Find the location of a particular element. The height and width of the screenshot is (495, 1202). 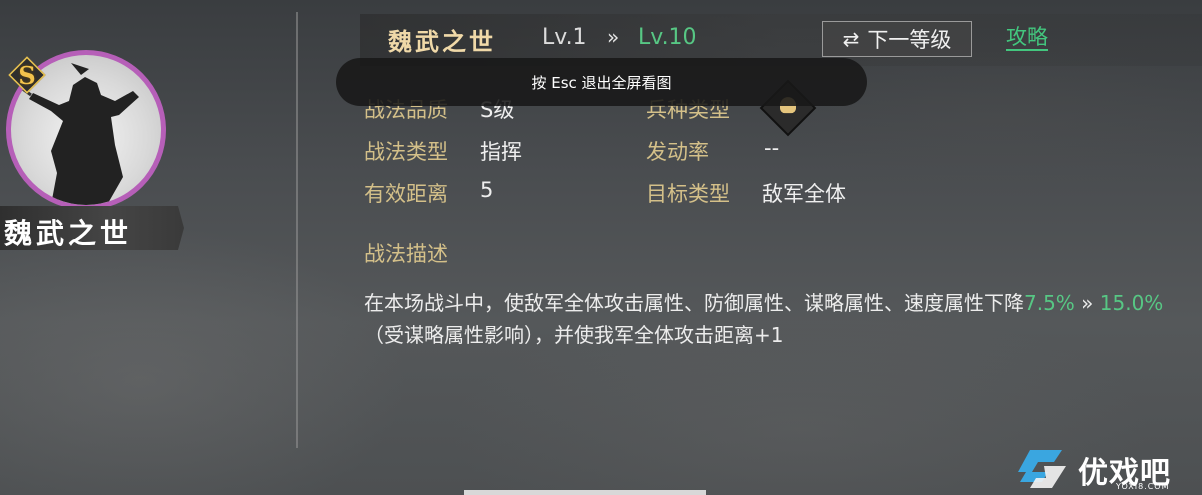

skill-name-plate: 魏武之世 is located at coordinates (92, 228).